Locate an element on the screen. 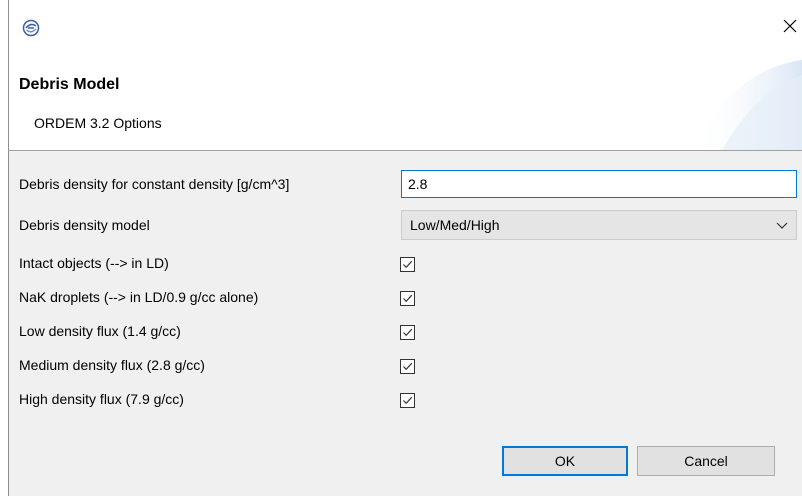 This screenshot has height=496, width=802. title-bar is located at coordinates (405, 30).